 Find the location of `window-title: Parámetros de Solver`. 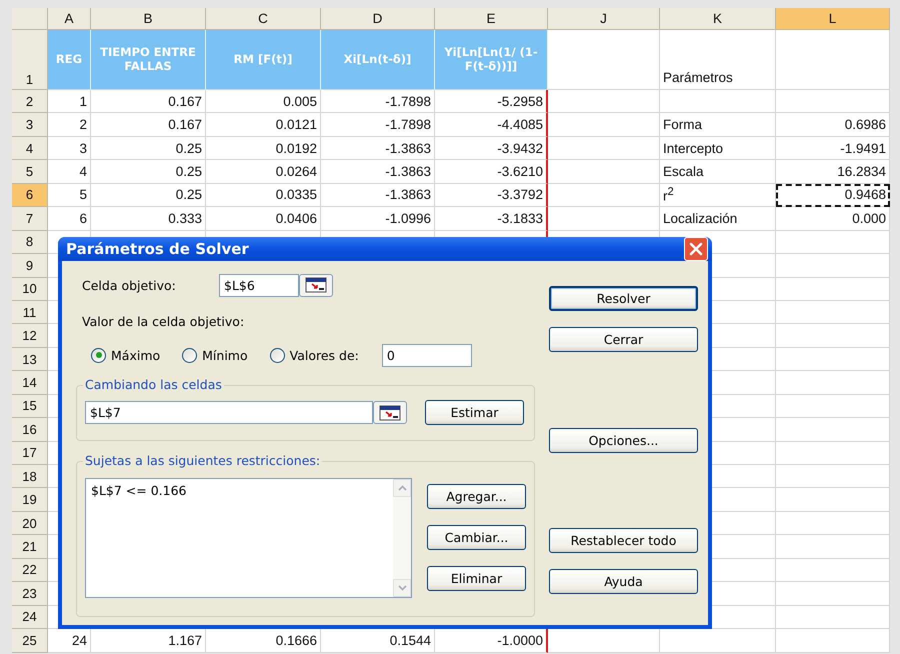

window-title: Parámetros de Solver is located at coordinates (157, 249).